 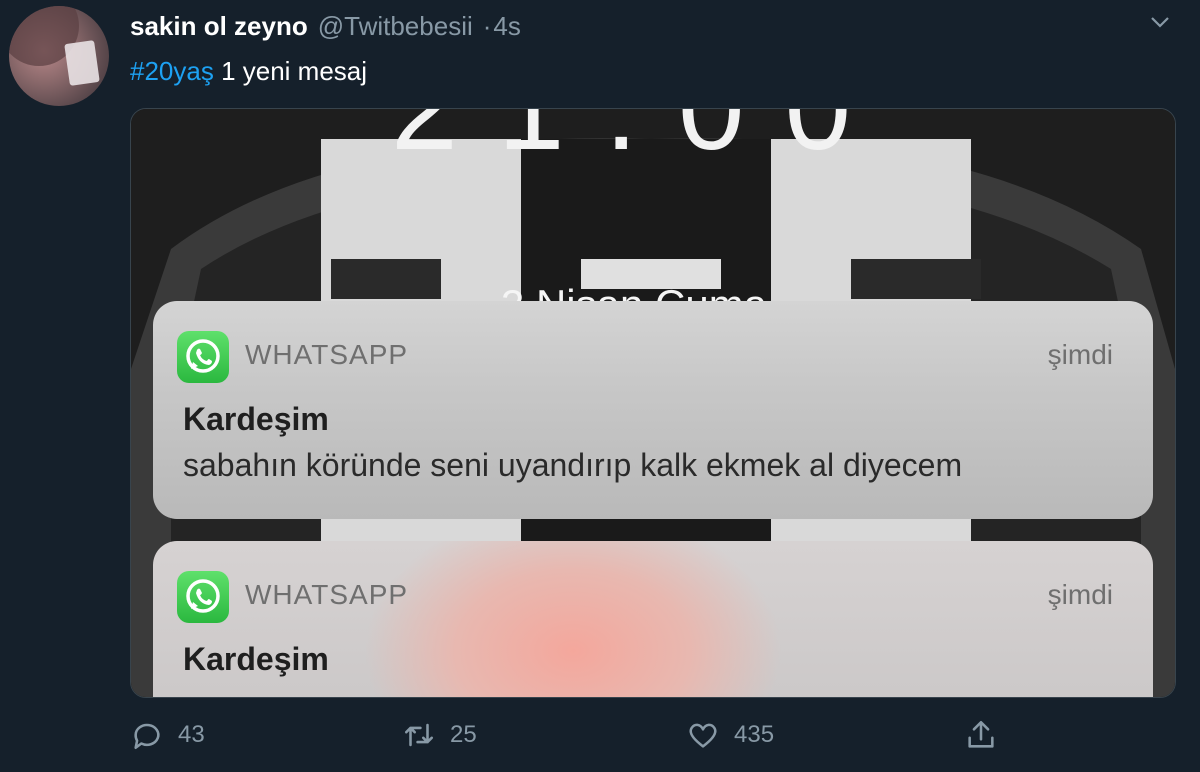 I want to click on like-button: 435, so click(x=730, y=735).